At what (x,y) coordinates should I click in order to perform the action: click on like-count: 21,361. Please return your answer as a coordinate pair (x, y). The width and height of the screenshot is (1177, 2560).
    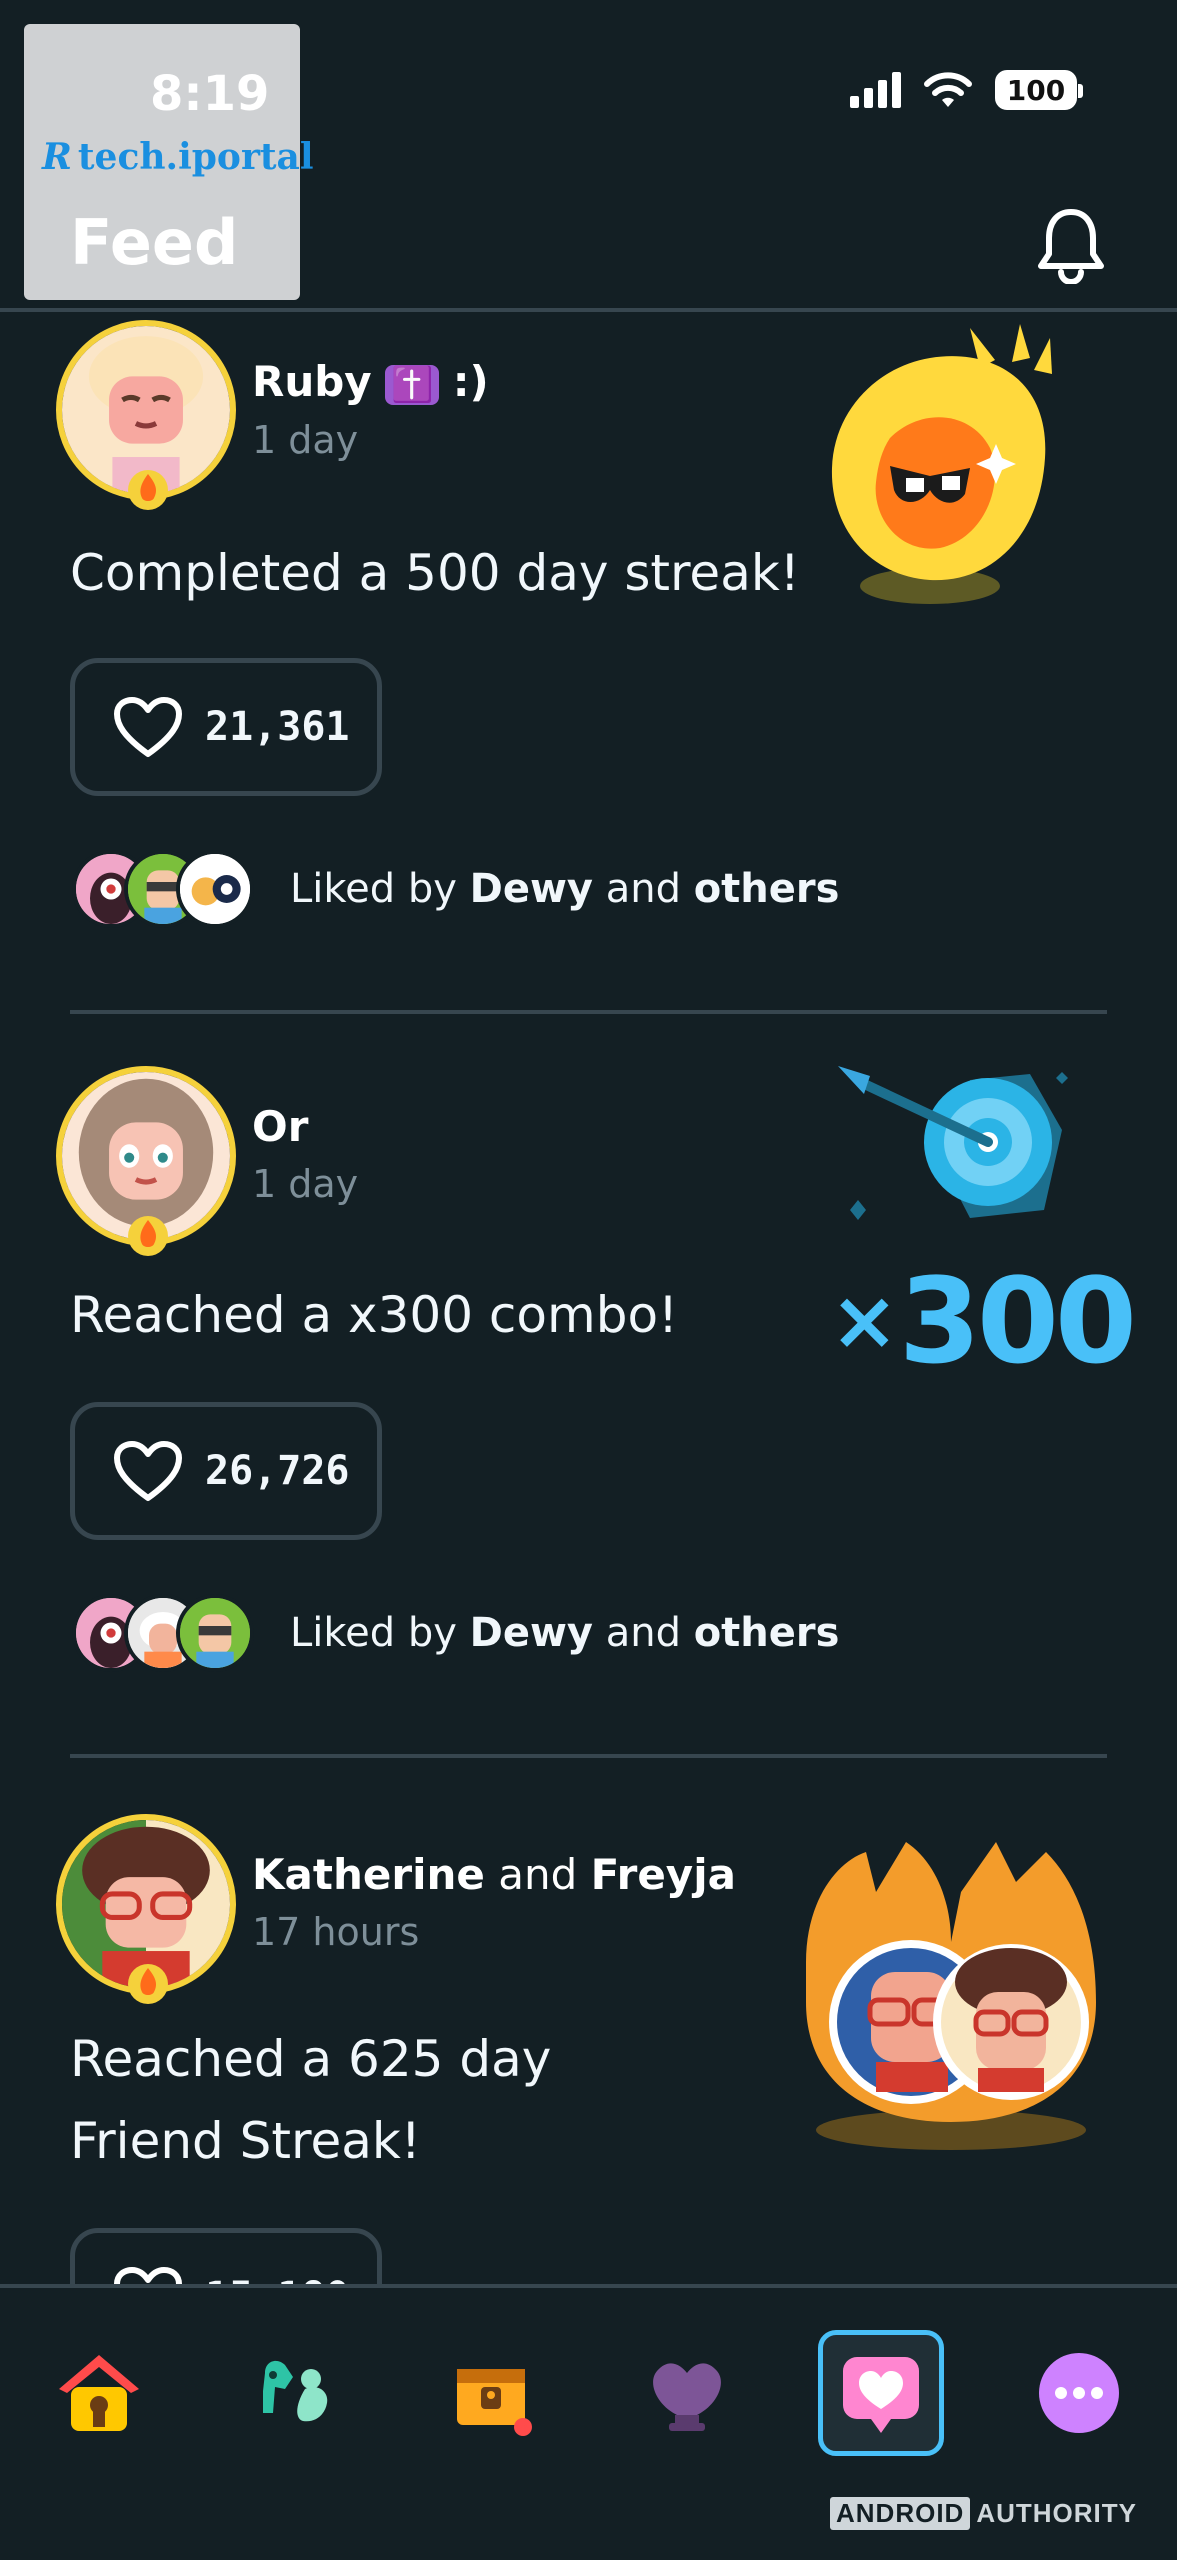
    Looking at the image, I should click on (277, 727).